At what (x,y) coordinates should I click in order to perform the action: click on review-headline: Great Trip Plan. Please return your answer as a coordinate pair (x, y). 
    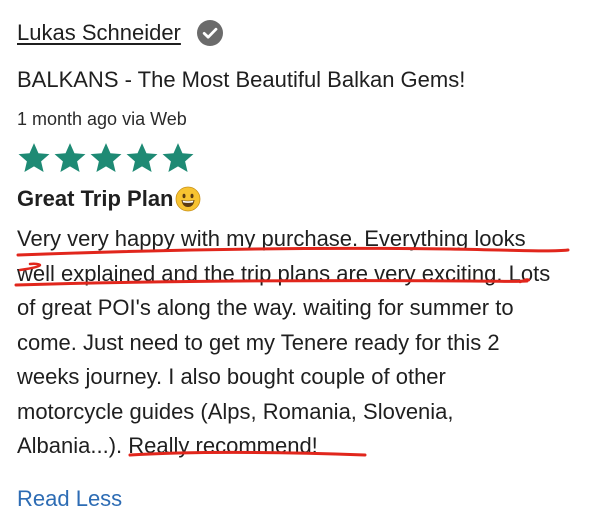
    Looking at the image, I should click on (109, 199).